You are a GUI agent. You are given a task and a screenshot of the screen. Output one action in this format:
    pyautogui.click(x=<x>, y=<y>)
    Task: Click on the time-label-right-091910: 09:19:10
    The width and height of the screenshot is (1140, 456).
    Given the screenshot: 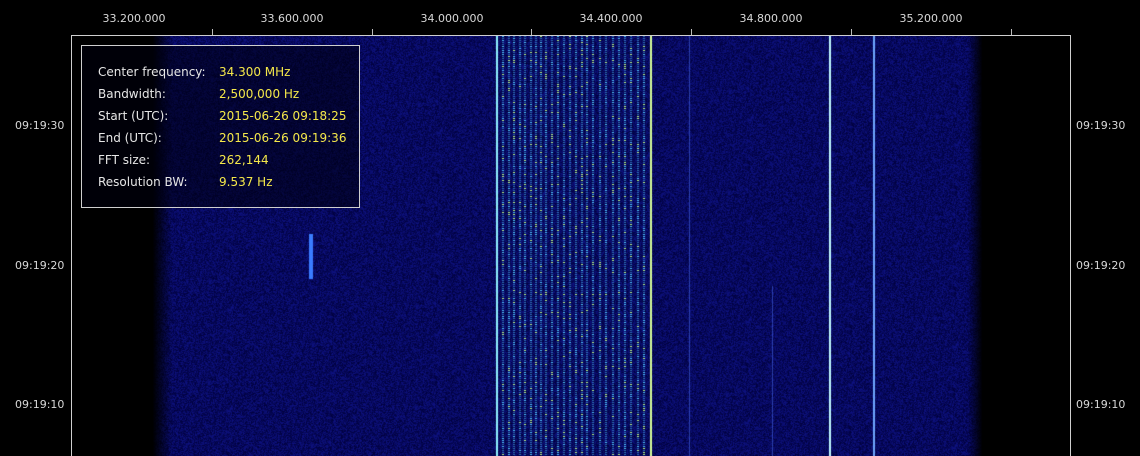 What is the action you would take?
    pyautogui.click(x=1101, y=404)
    